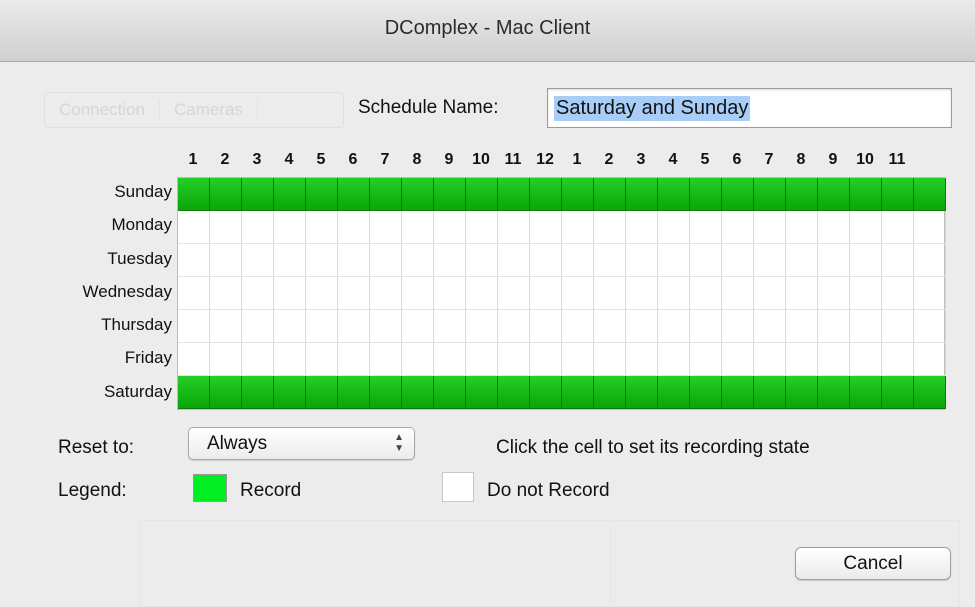 This screenshot has height=607, width=975. Describe the element at coordinates (749, 108) in the screenshot. I see `schedule-name-input: Saturday and Sunday` at that location.